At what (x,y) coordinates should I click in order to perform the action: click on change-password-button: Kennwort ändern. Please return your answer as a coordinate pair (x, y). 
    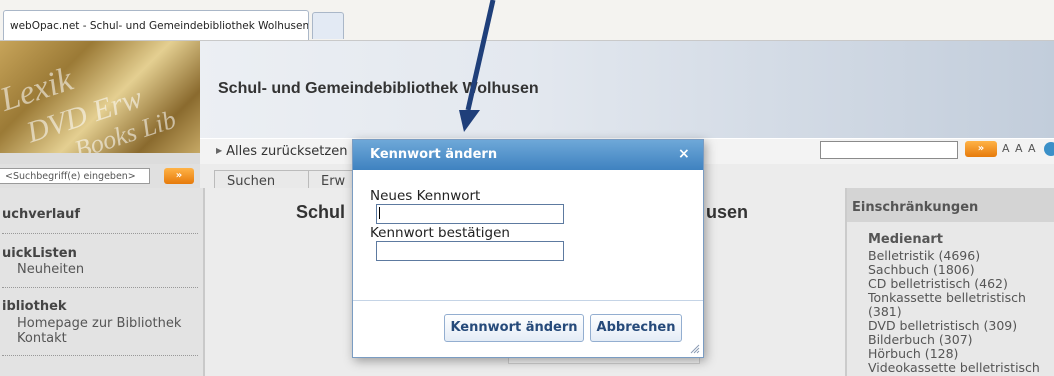
    Looking at the image, I should click on (514, 328).